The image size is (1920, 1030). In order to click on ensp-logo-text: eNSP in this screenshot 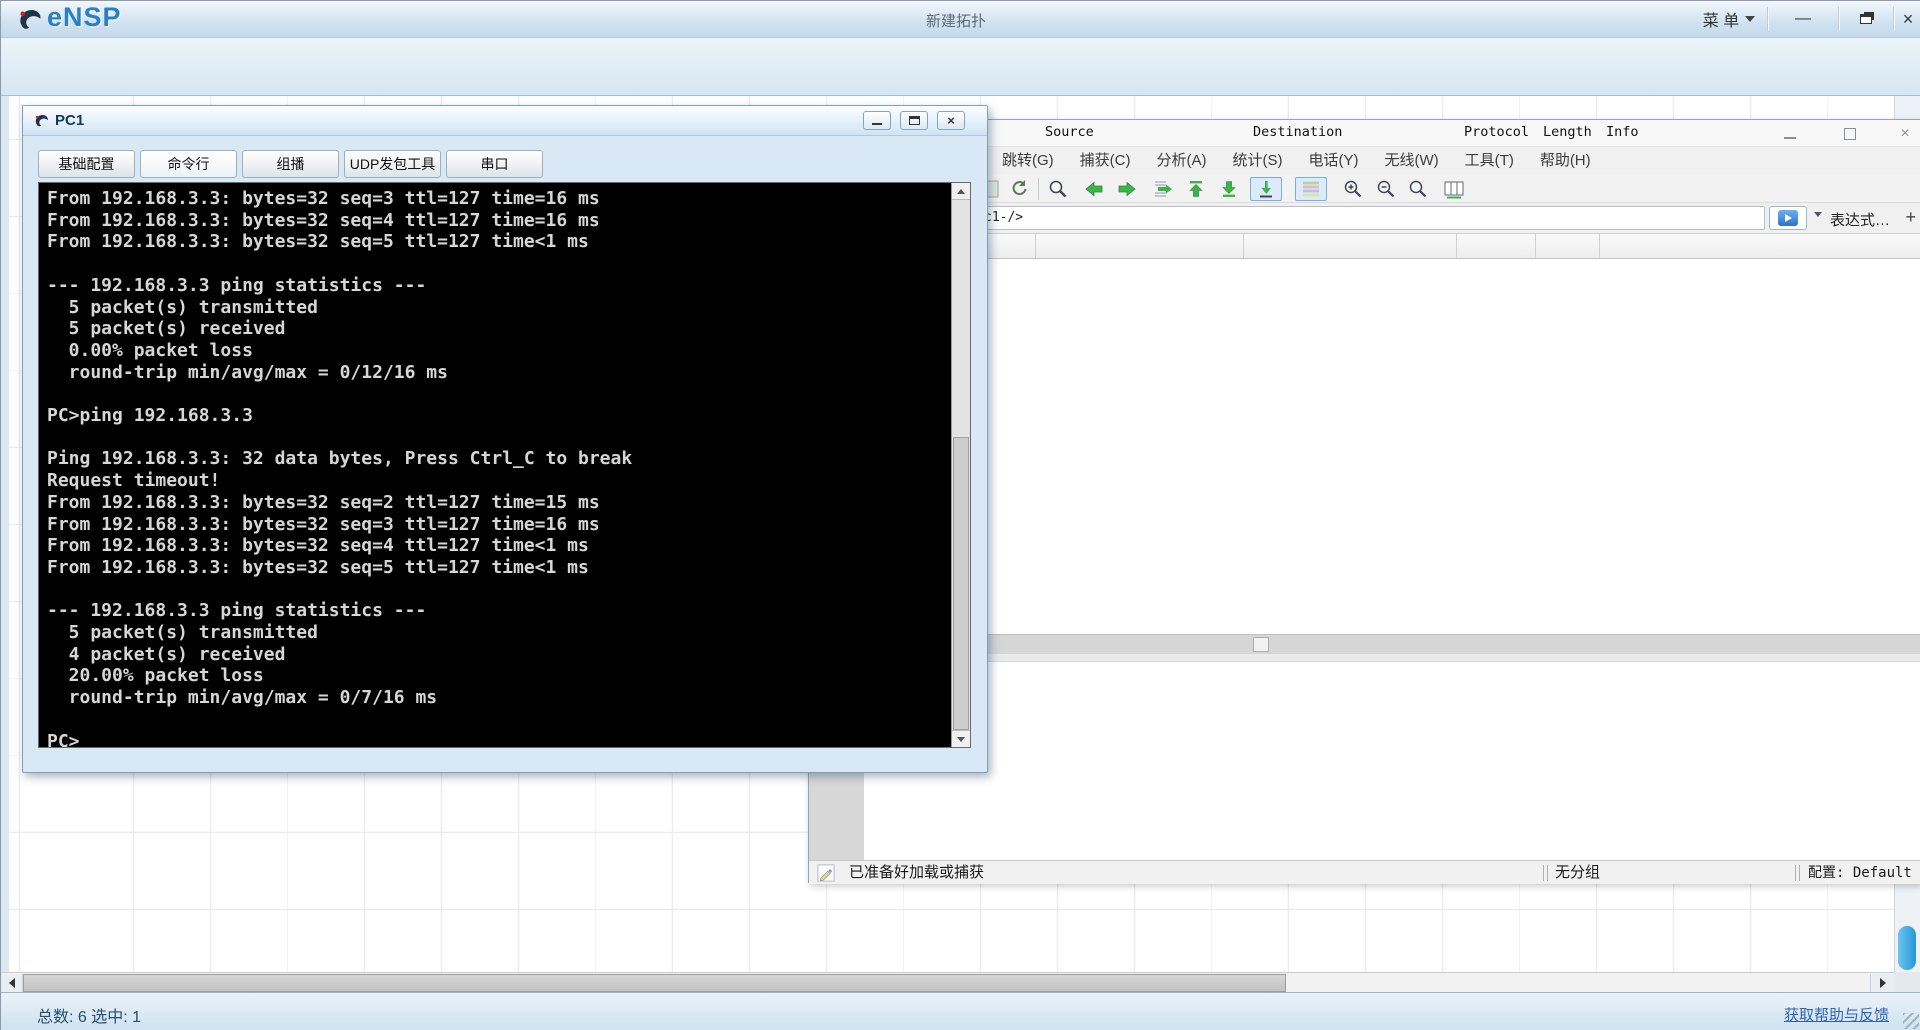, I will do `click(84, 17)`.